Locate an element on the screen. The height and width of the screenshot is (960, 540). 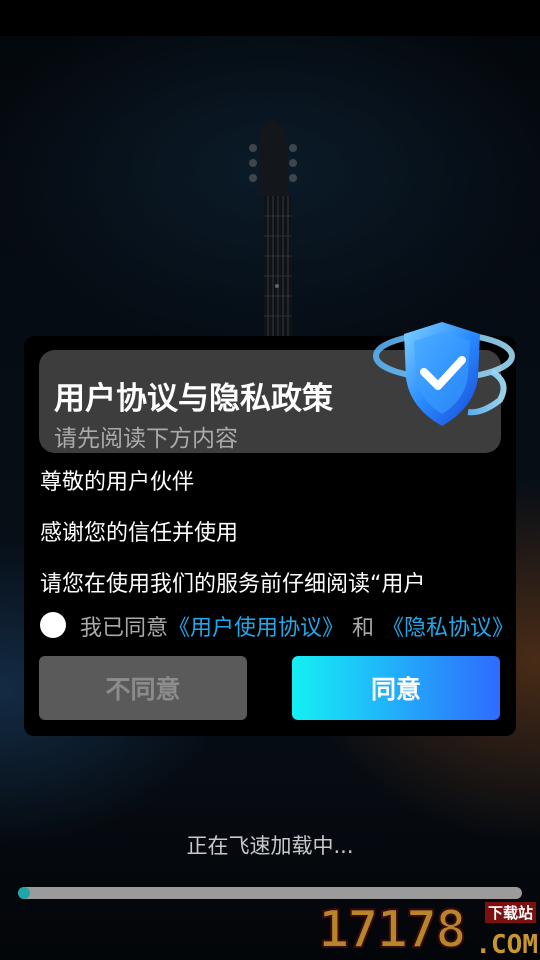
agree-radio is located at coordinates (53, 625).